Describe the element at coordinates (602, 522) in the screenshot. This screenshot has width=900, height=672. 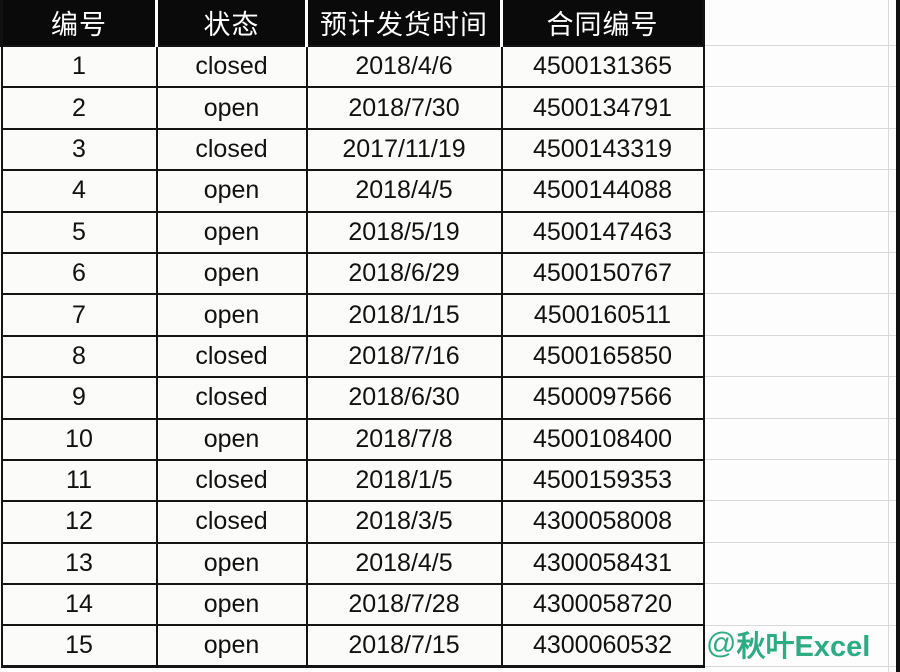
I see `cell-contract: 4300058008` at that location.